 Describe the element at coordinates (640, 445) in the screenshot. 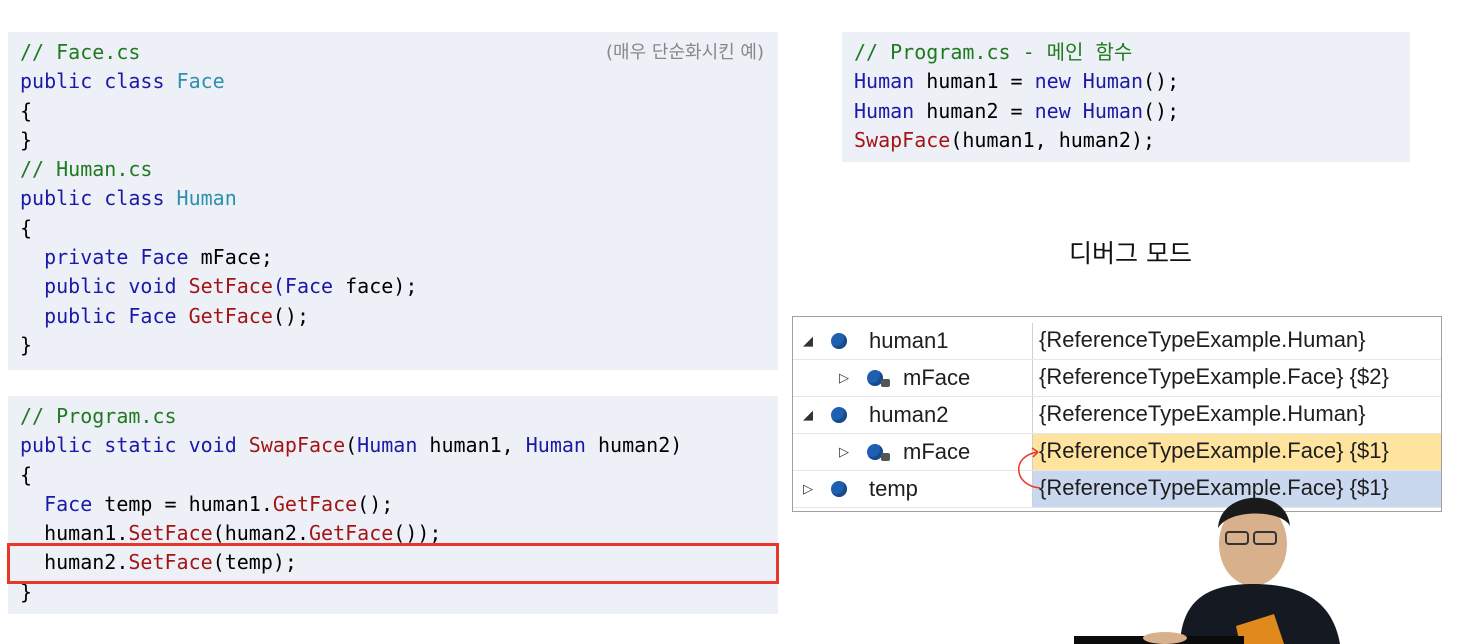

I see `code-token: human2)` at that location.